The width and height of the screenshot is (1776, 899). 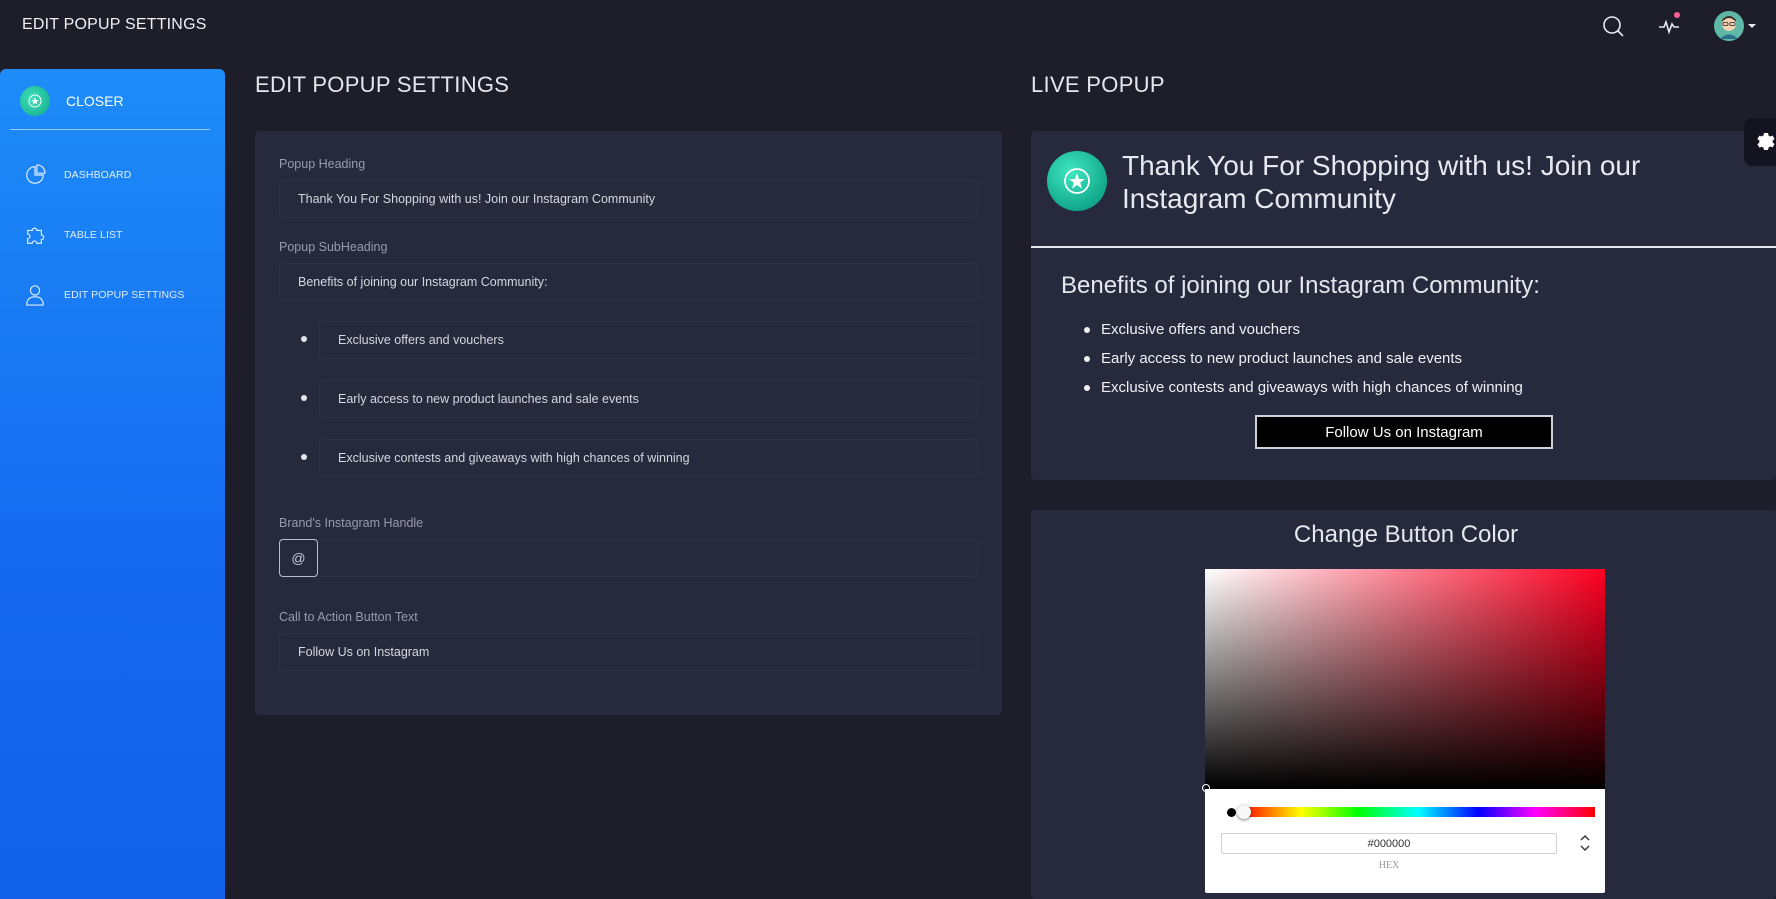 I want to click on toggle-format-icon, so click(x=1585, y=843).